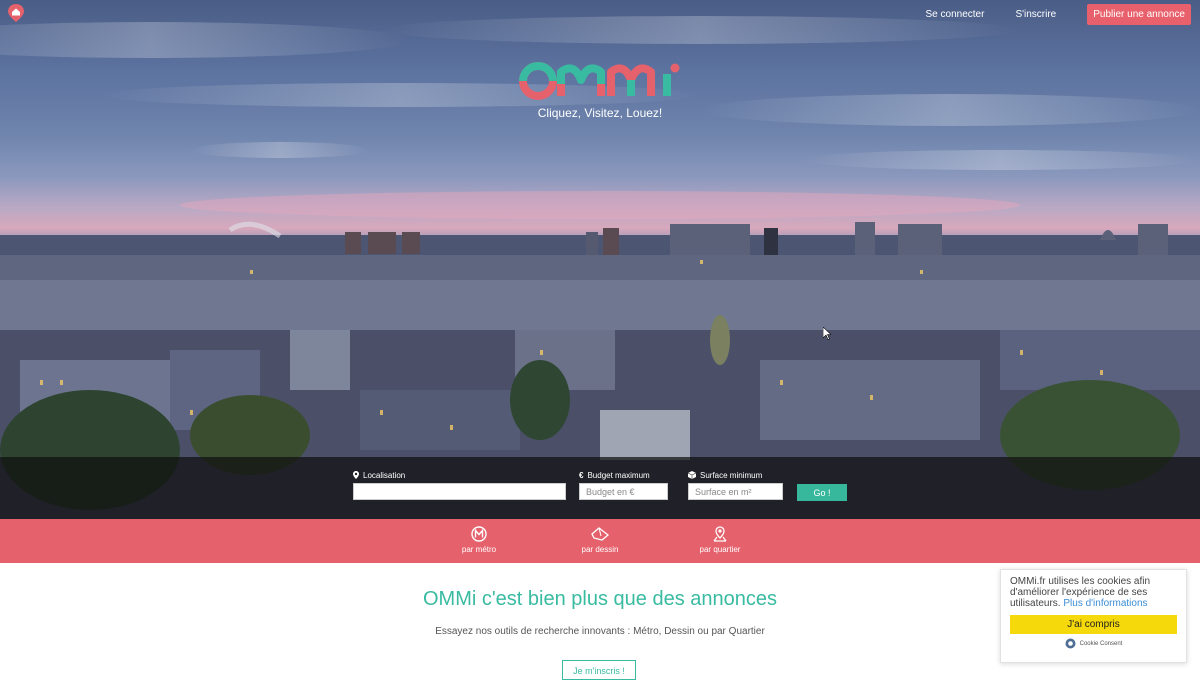 This screenshot has width=1200, height=681. Describe the element at coordinates (599, 670) in the screenshot. I see `signup-cta-button: Je m'inscris !` at that location.